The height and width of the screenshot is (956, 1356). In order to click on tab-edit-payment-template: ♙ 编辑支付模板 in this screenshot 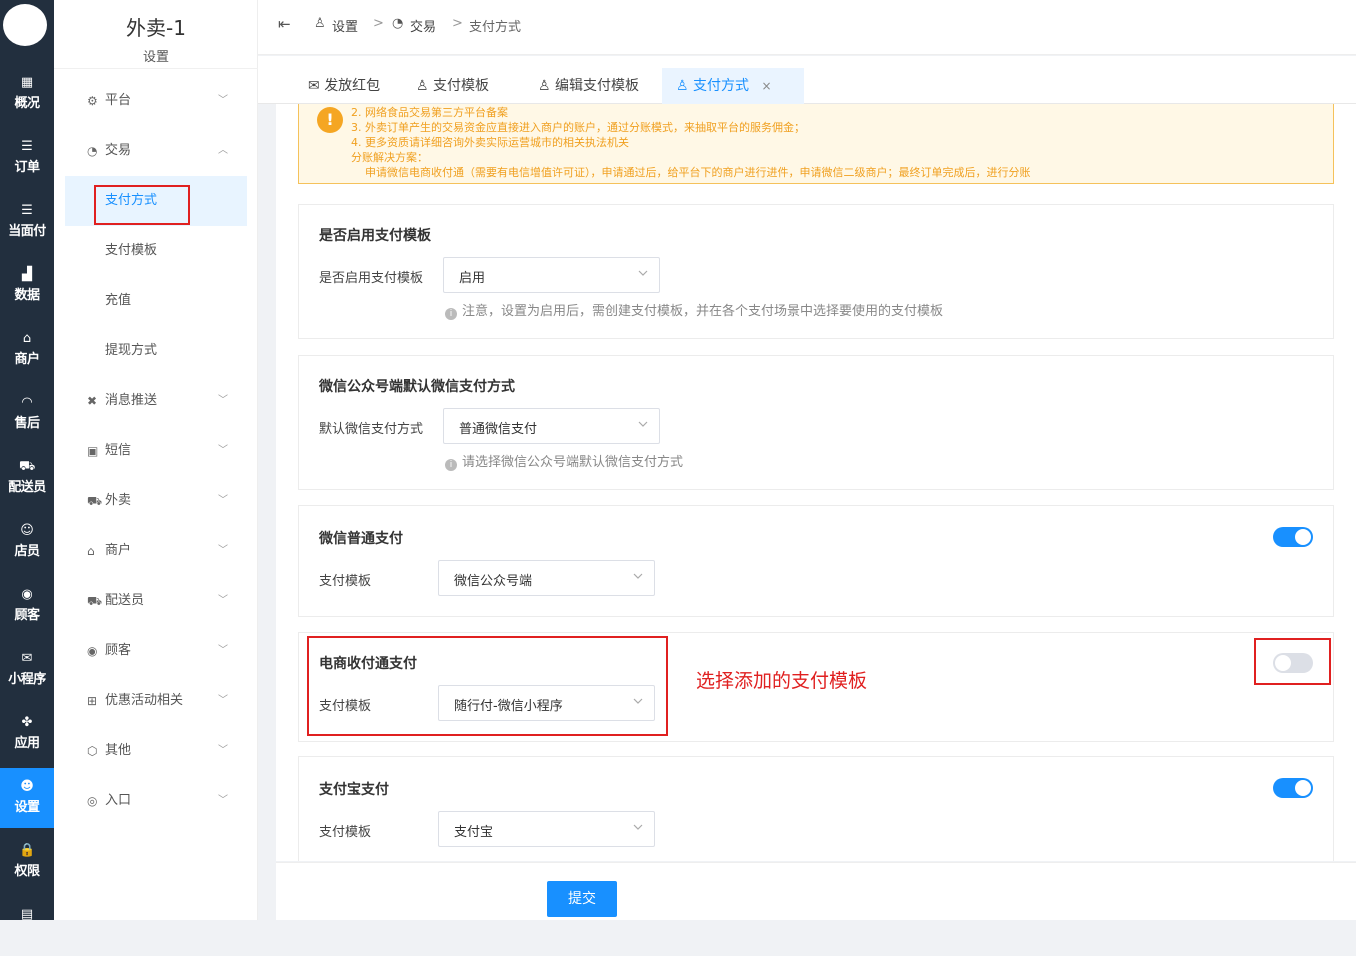, I will do `click(588, 86)`.